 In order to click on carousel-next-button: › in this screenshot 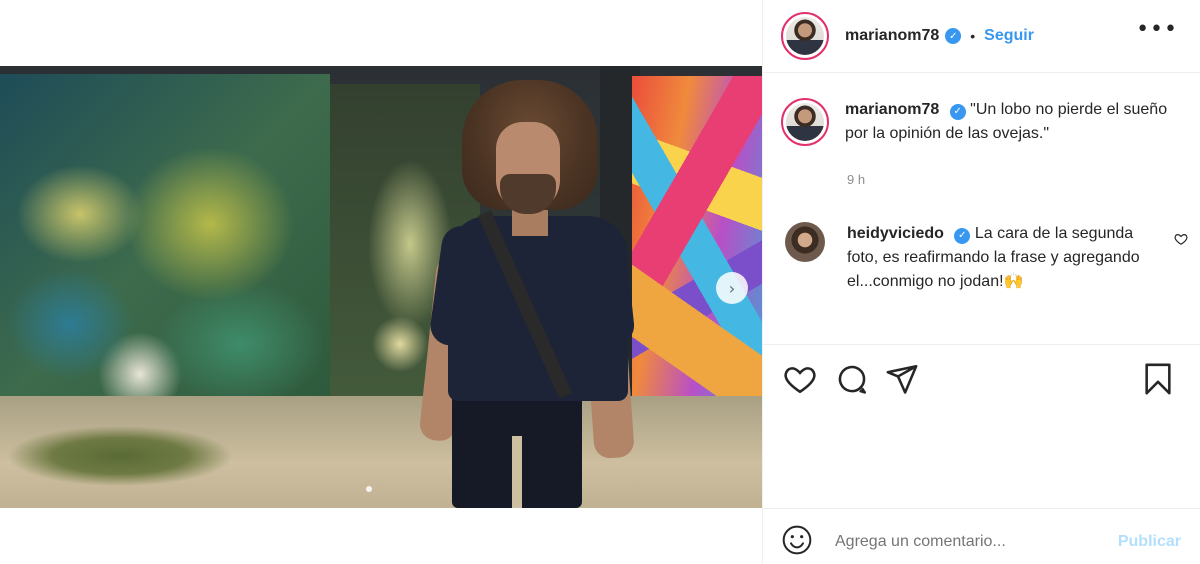, I will do `click(732, 288)`.